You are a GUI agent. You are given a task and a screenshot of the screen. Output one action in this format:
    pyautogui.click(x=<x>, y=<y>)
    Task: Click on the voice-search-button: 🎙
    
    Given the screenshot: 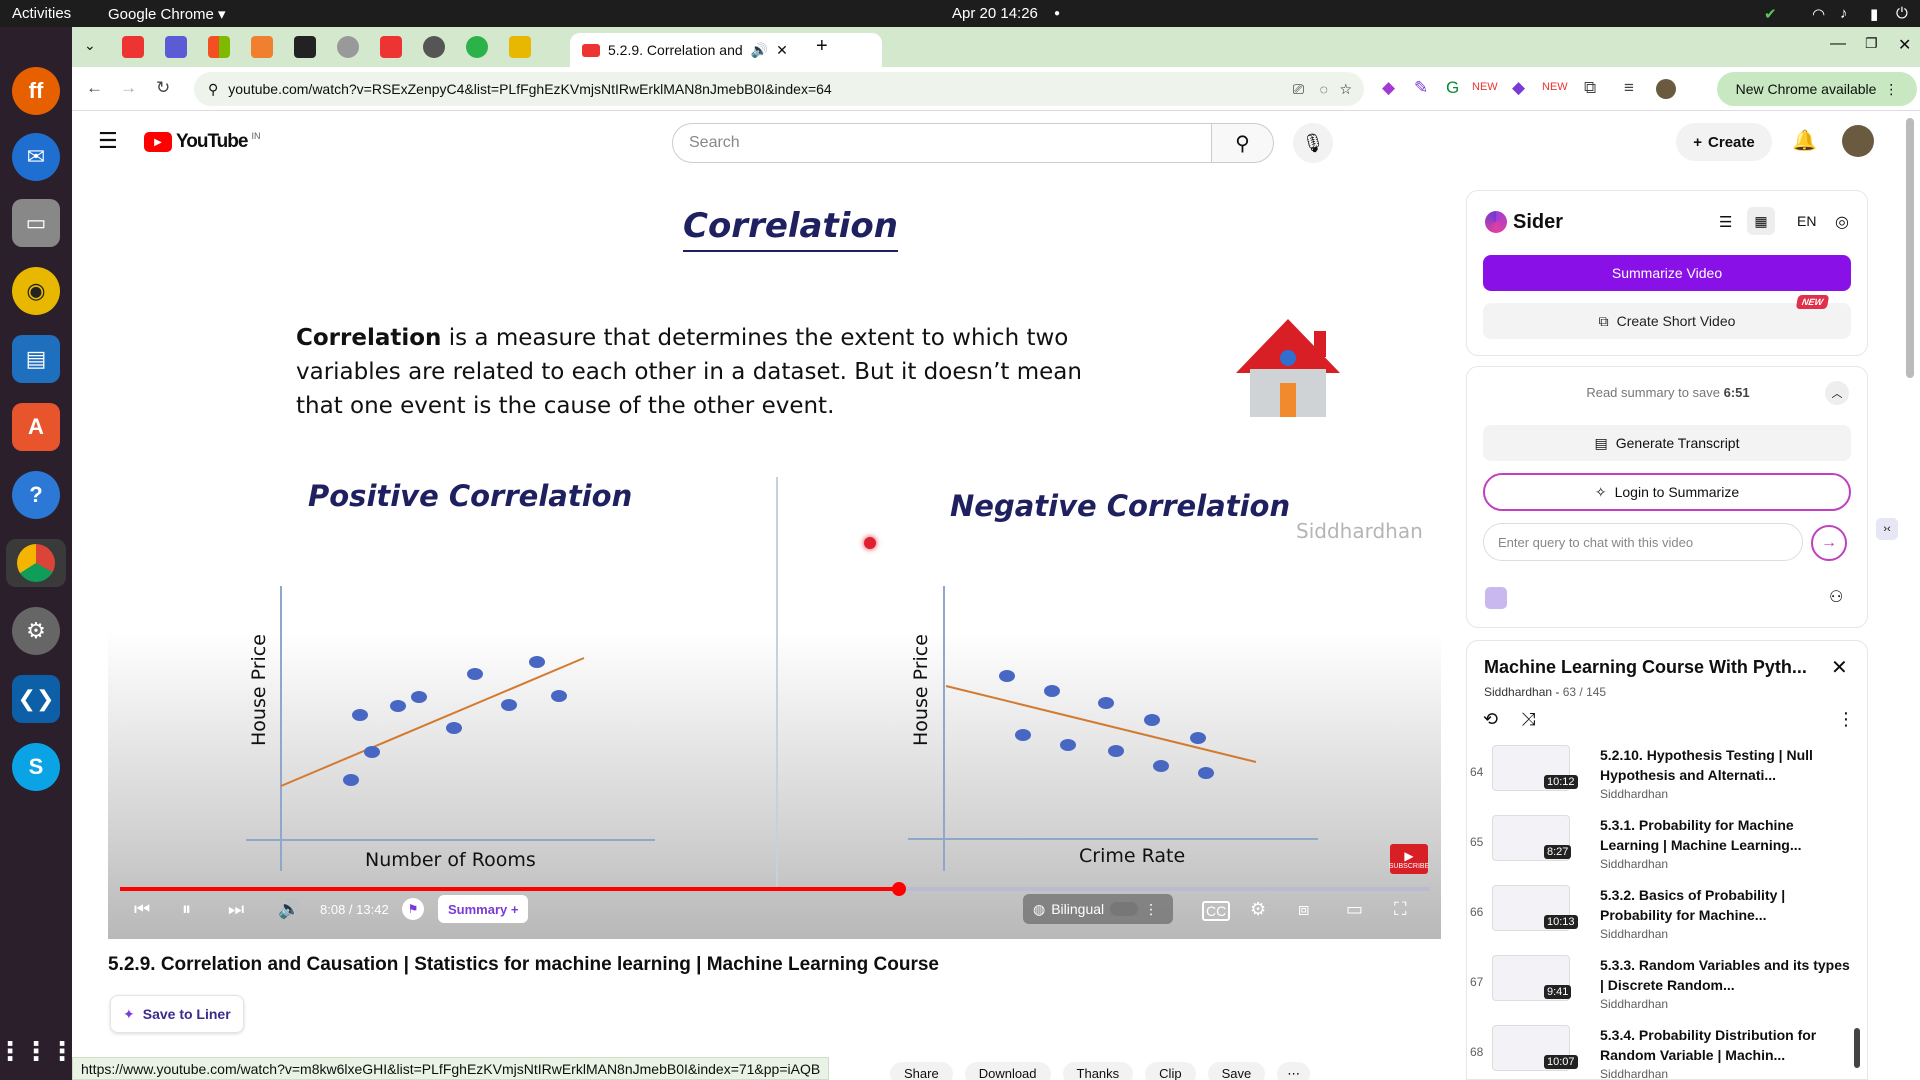 What is the action you would take?
    pyautogui.click(x=1313, y=143)
    